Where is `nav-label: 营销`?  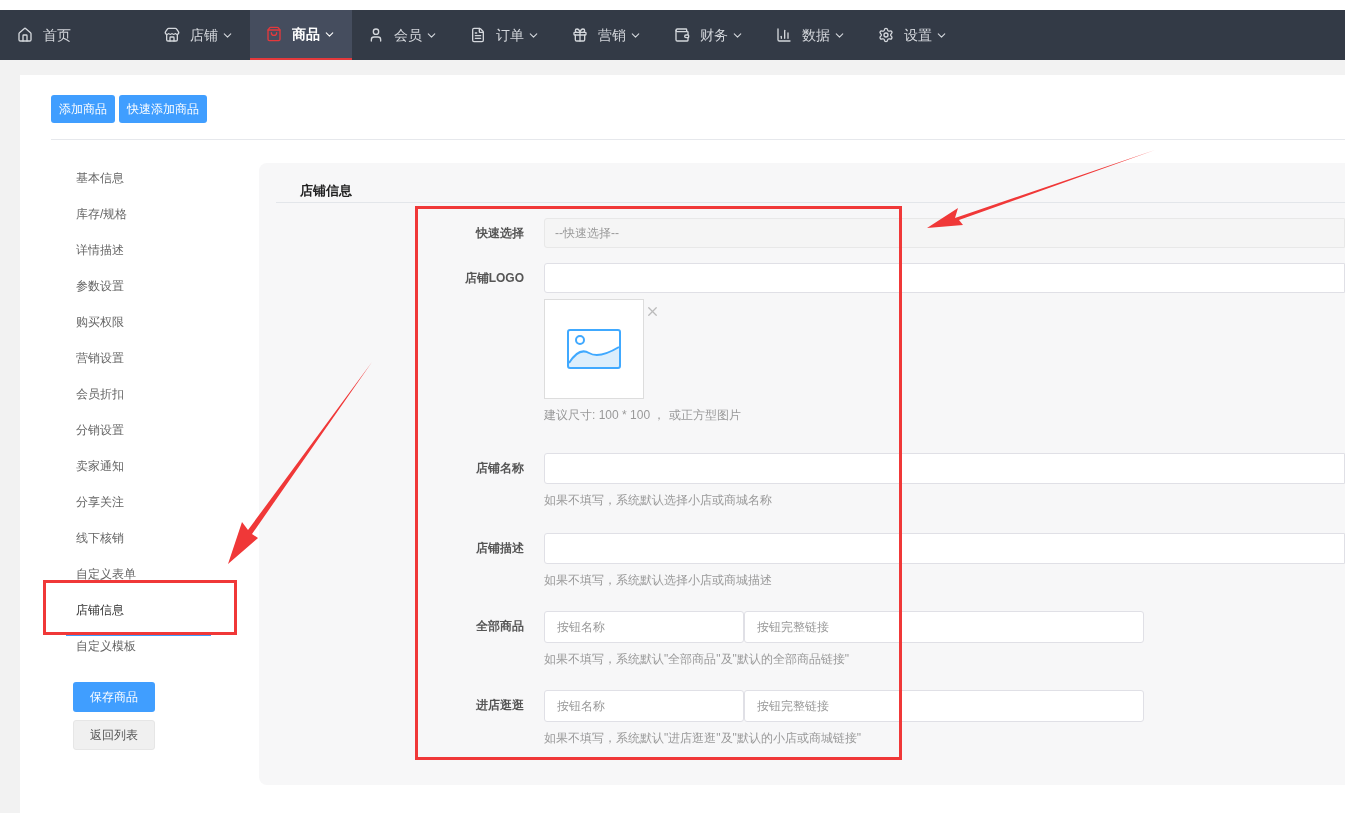 nav-label: 营销 is located at coordinates (612, 35).